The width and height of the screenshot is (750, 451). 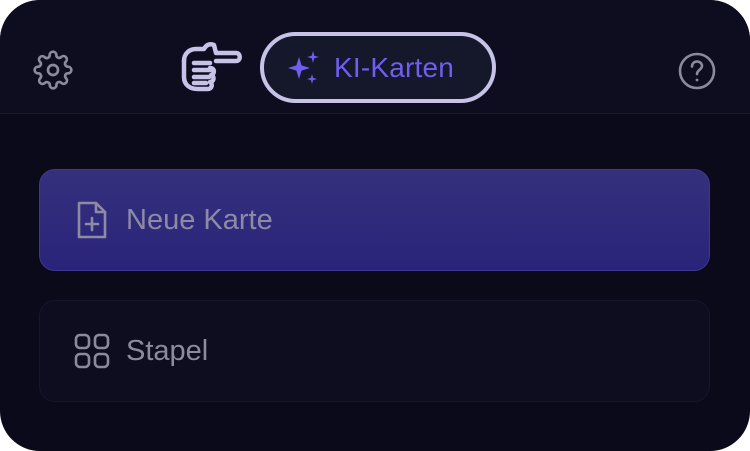 What do you see at coordinates (199, 219) in the screenshot?
I see `new-card-label: Neue Karte` at bounding box center [199, 219].